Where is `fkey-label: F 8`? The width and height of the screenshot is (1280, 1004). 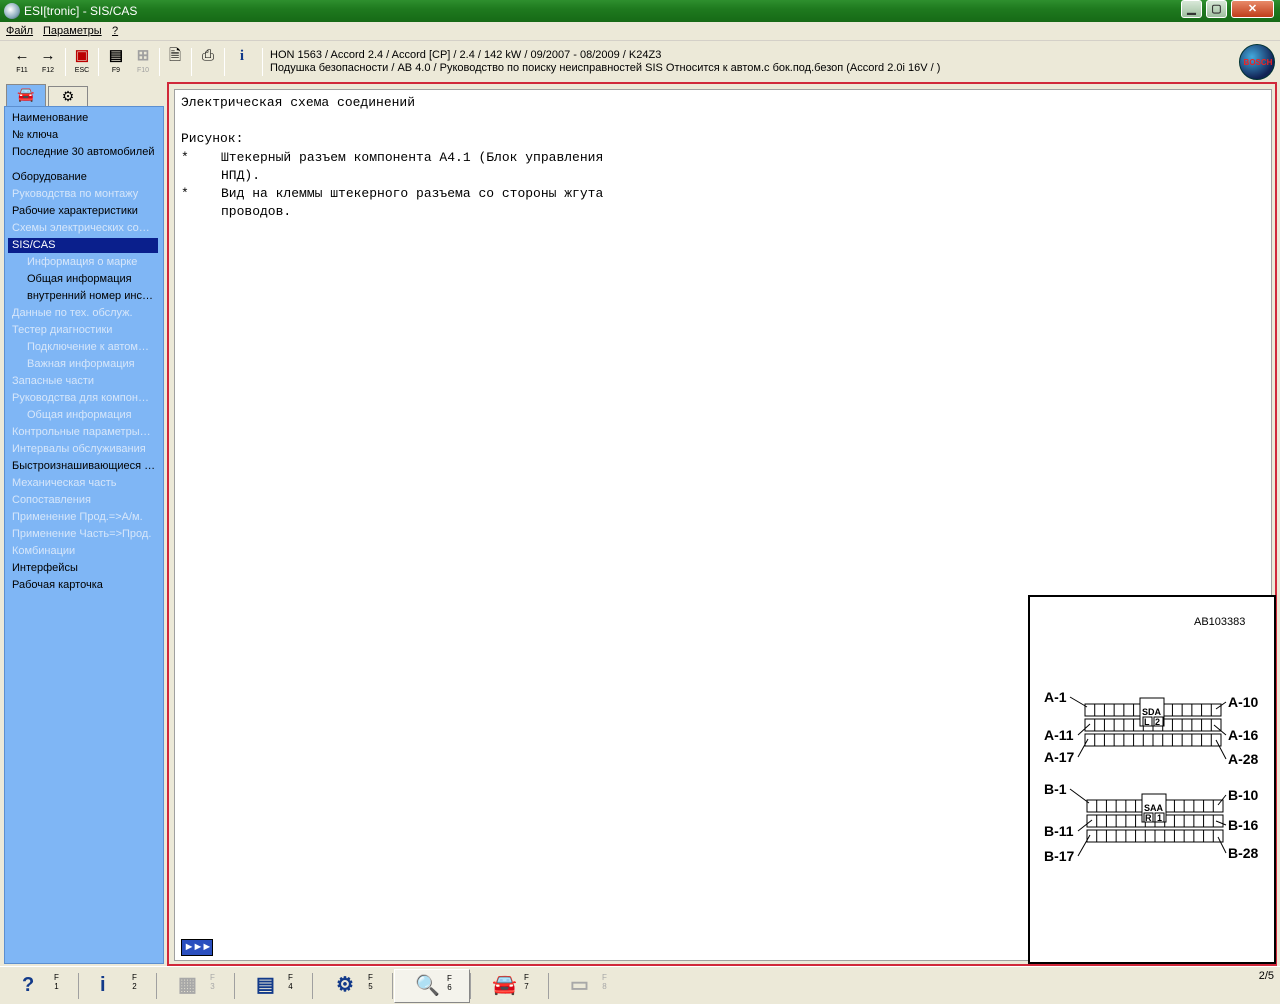
fkey-label: F 8 is located at coordinates (604, 982).